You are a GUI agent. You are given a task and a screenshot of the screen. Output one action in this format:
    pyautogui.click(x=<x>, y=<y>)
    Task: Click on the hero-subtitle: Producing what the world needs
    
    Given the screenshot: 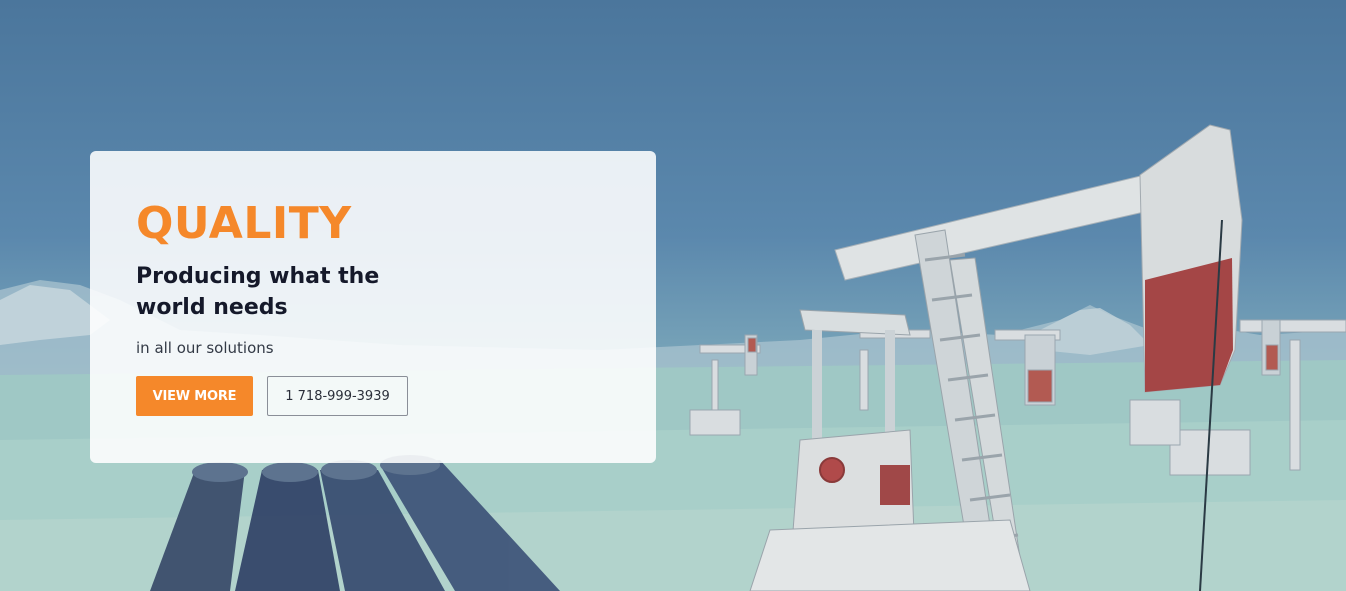 What is the action you would take?
    pyautogui.click(x=258, y=292)
    